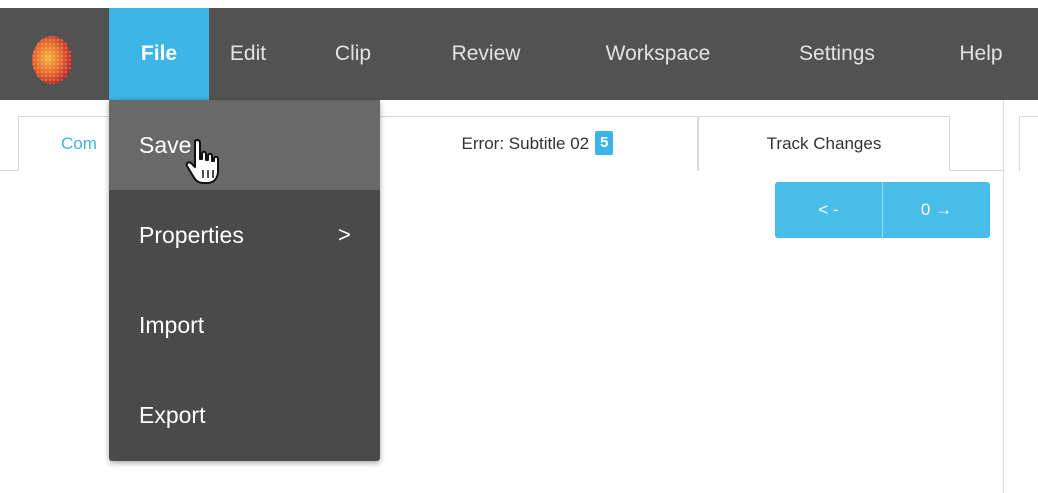 Image resolution: width=1038 pixels, height=493 pixels. I want to click on menu-item-export: Export, so click(244, 415).